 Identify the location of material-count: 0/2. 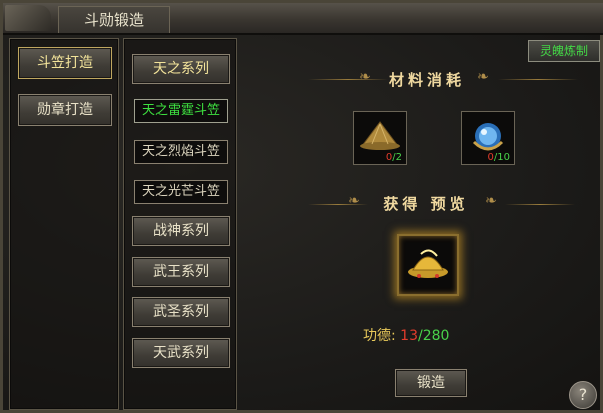
(393, 157).